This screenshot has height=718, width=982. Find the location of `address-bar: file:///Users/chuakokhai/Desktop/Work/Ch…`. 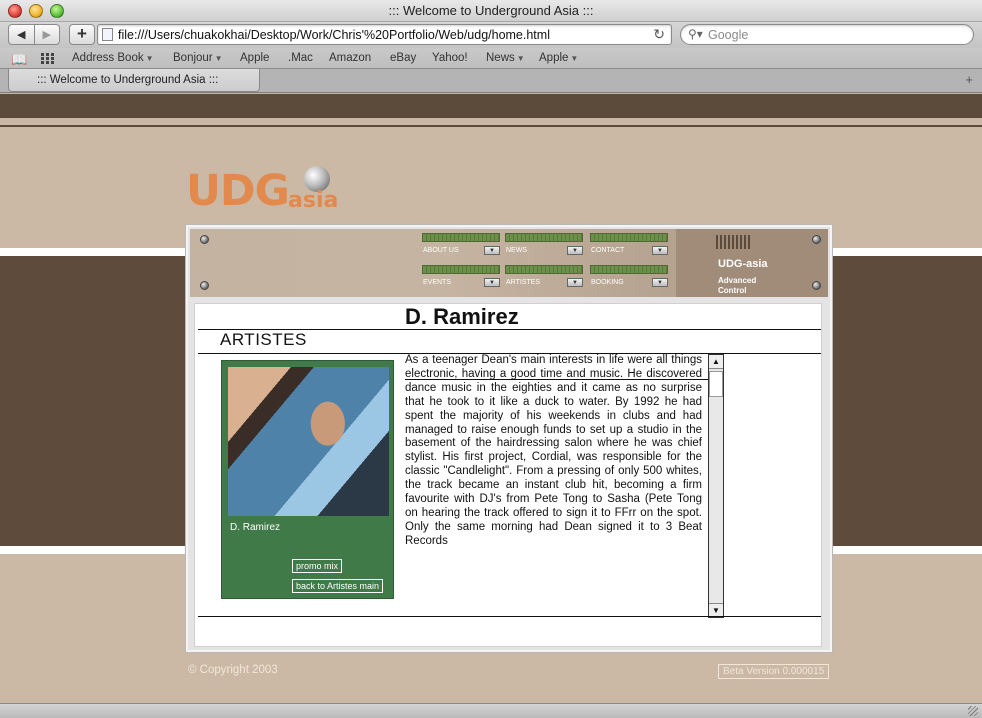

address-bar: file:///Users/chuakokhai/Desktop/Work/Ch… is located at coordinates (384, 34).